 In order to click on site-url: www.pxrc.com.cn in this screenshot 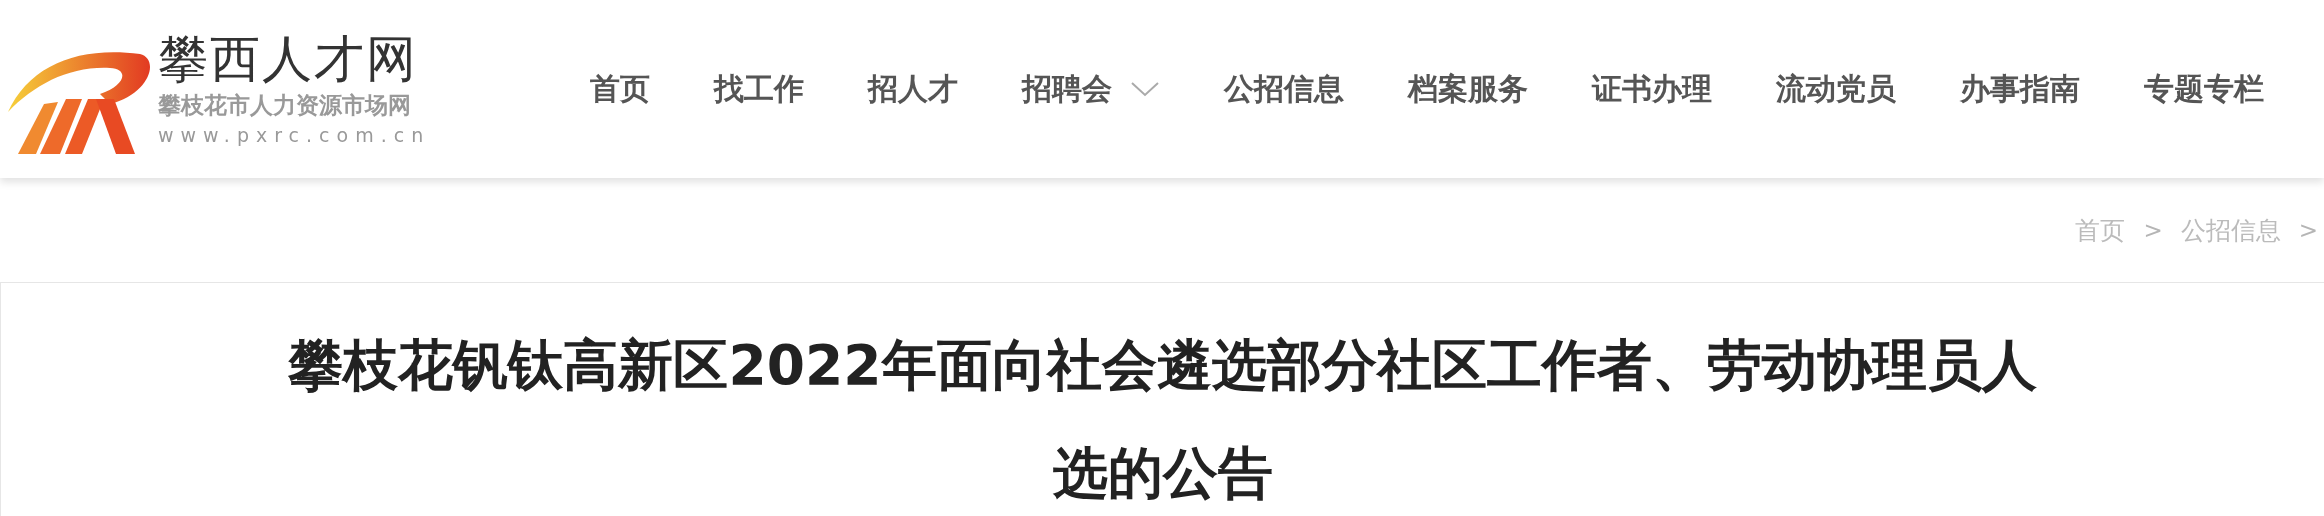, I will do `click(294, 135)`.